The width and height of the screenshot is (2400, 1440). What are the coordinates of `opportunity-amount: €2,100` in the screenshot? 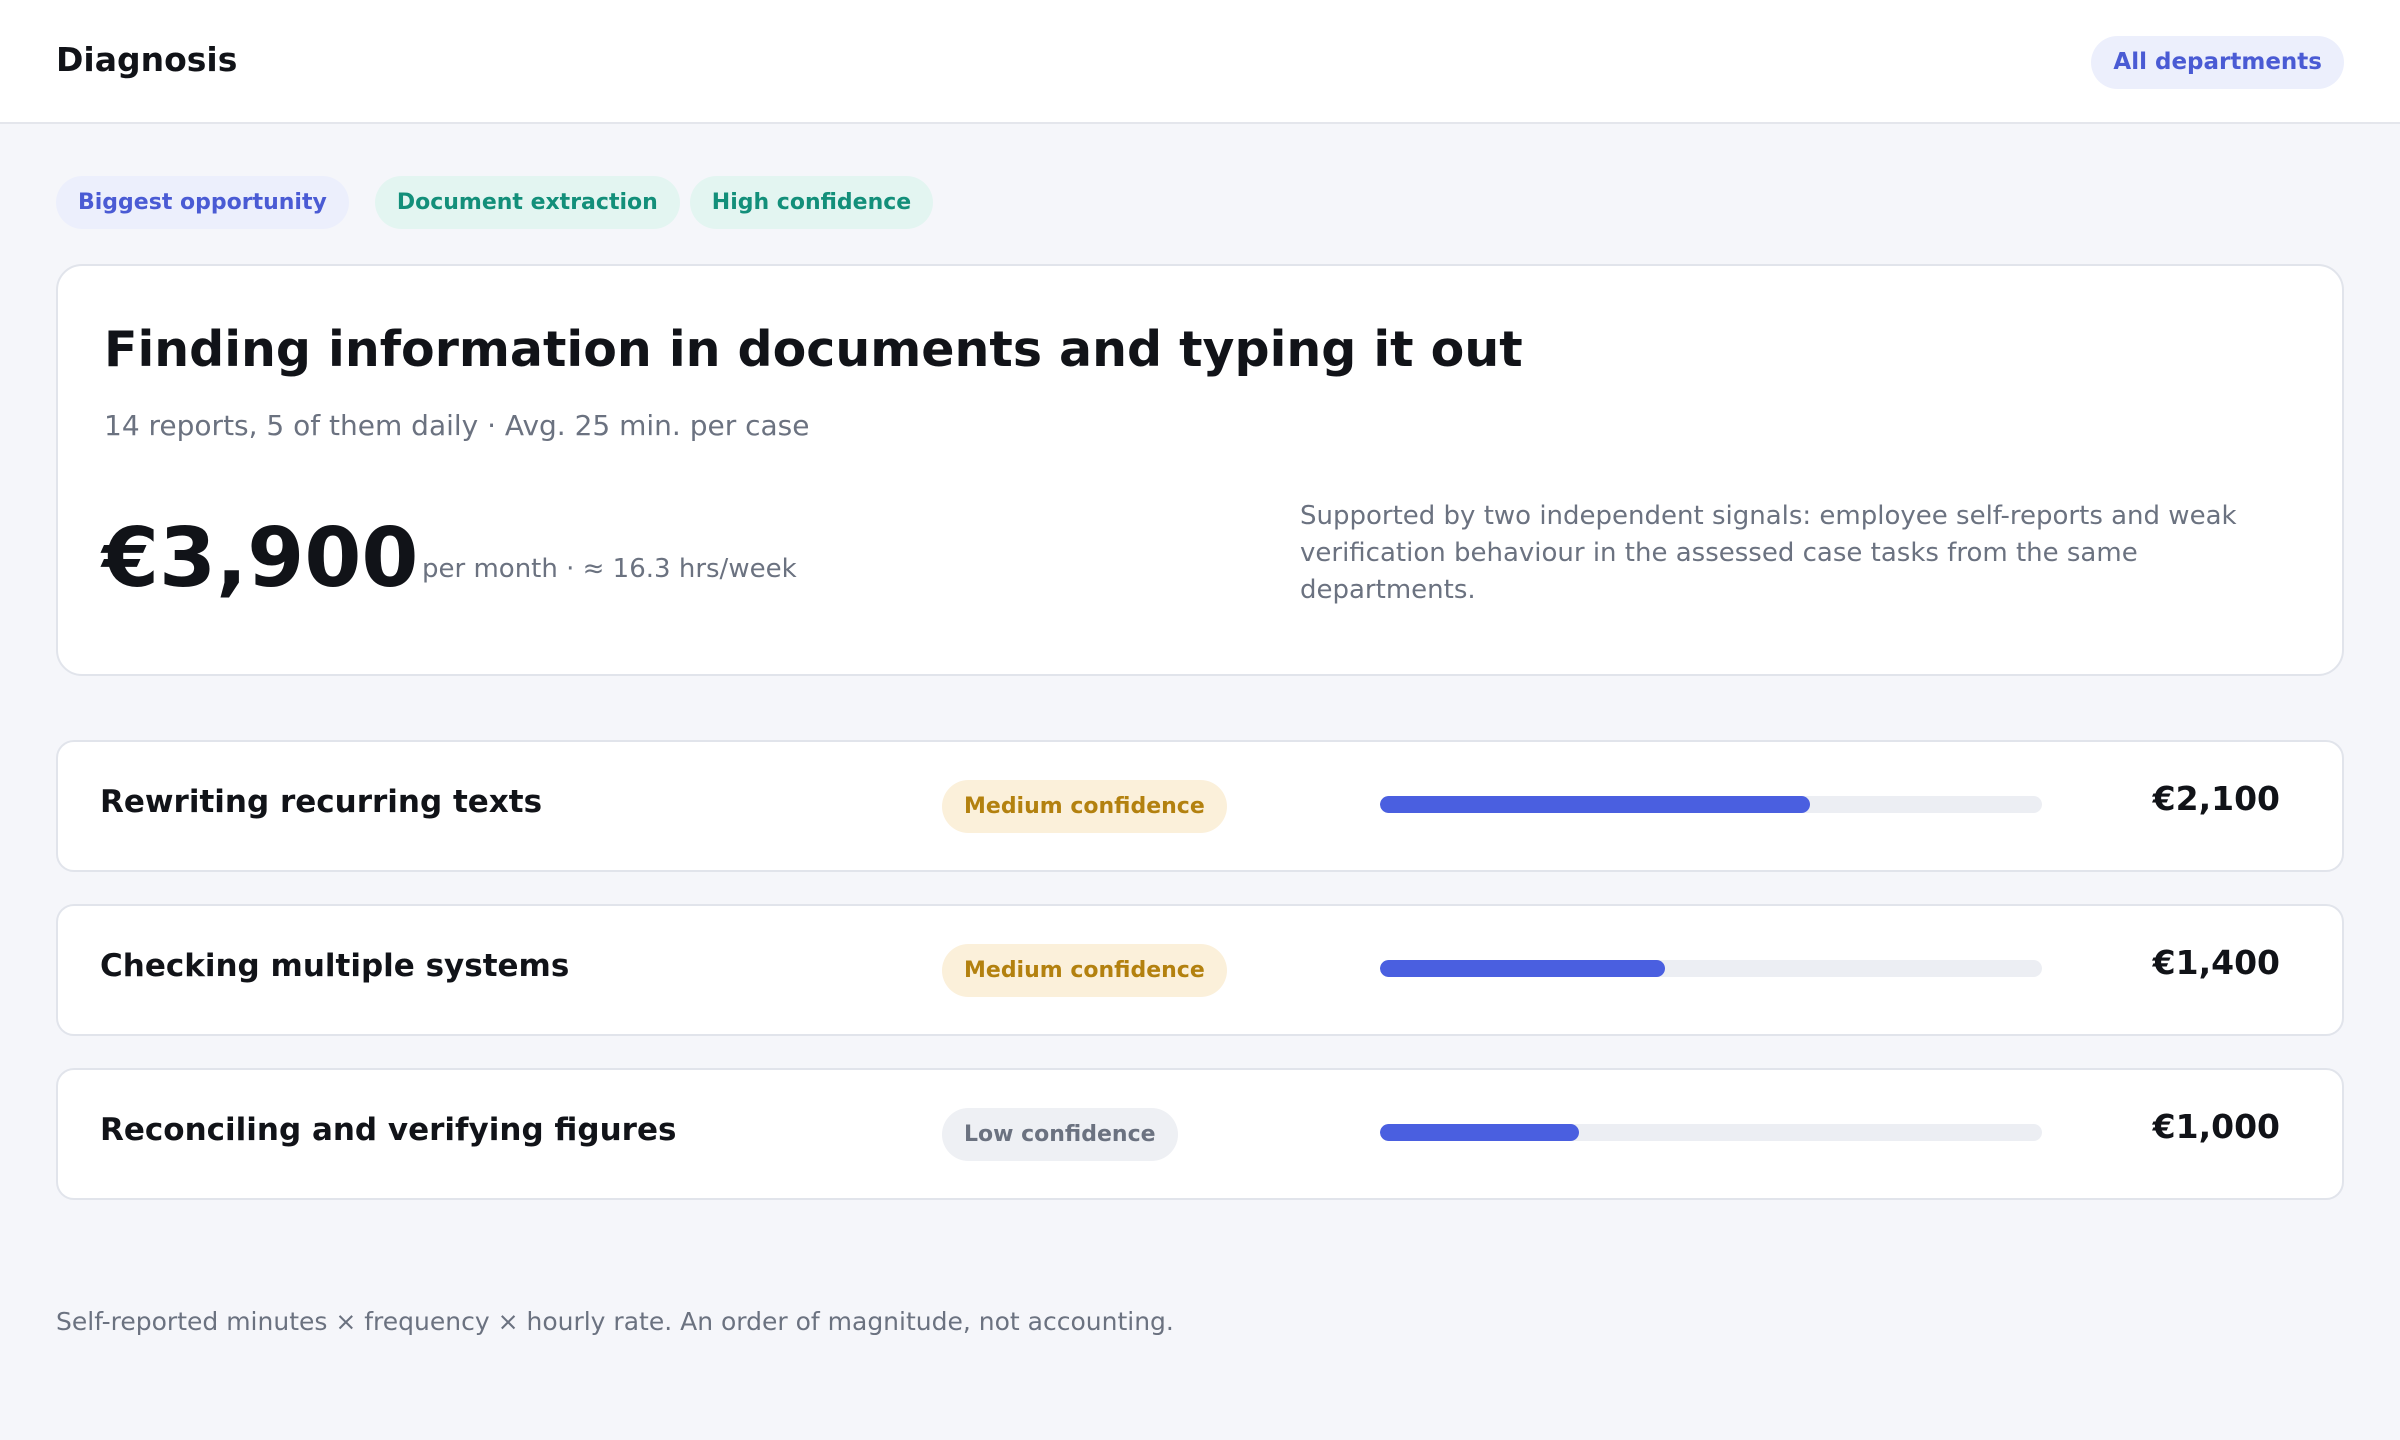 It's located at (2216, 798).